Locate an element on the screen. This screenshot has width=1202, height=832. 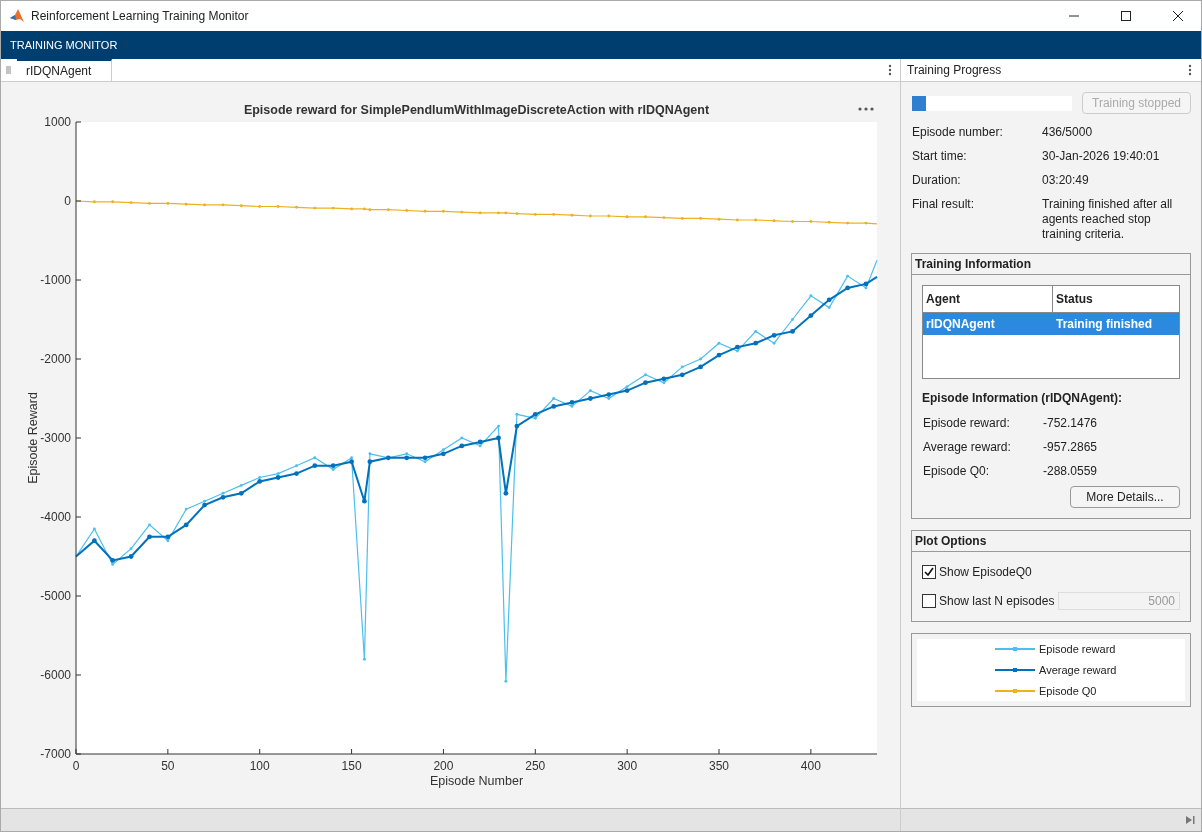
x-tick-label: 200 is located at coordinates (443, 766).